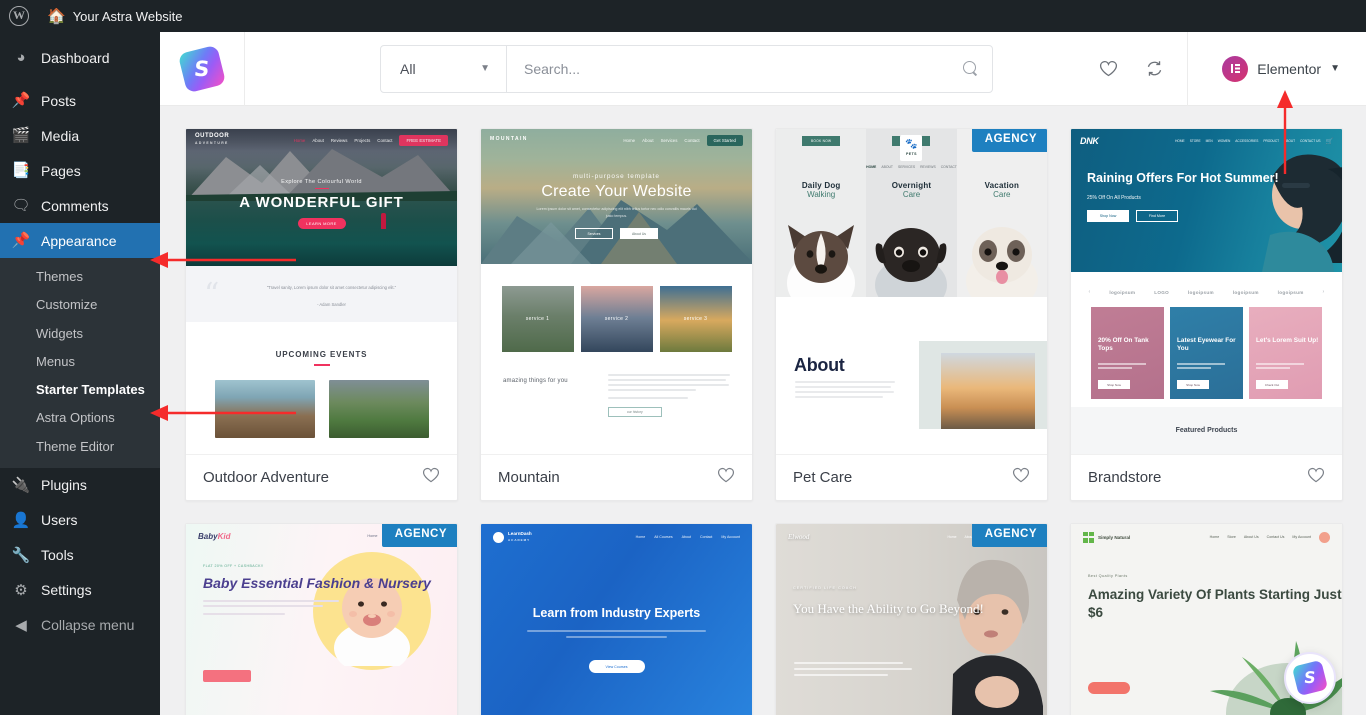  I want to click on preview-nav: Home Store About Us Contact Us My Account, so click(1270, 537).